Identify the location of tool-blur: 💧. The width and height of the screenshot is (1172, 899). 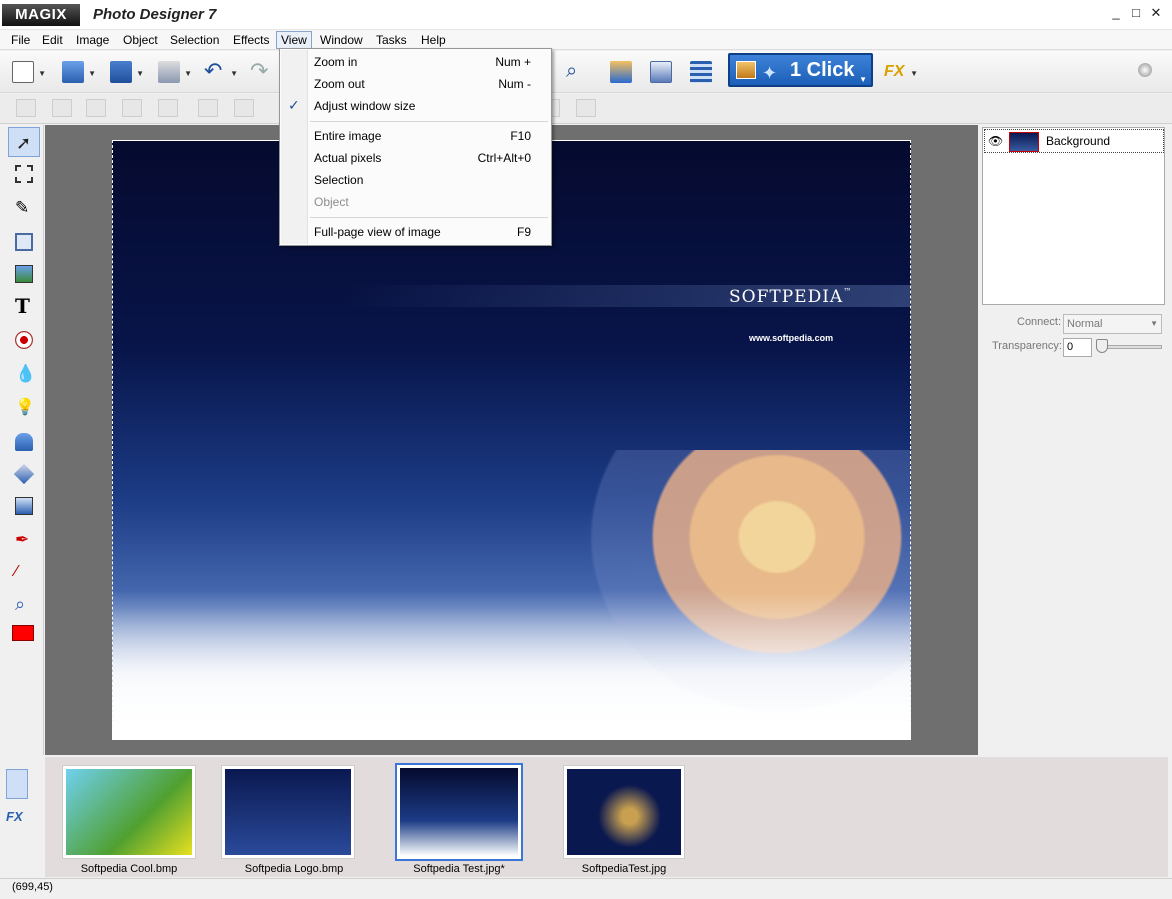
(24, 374).